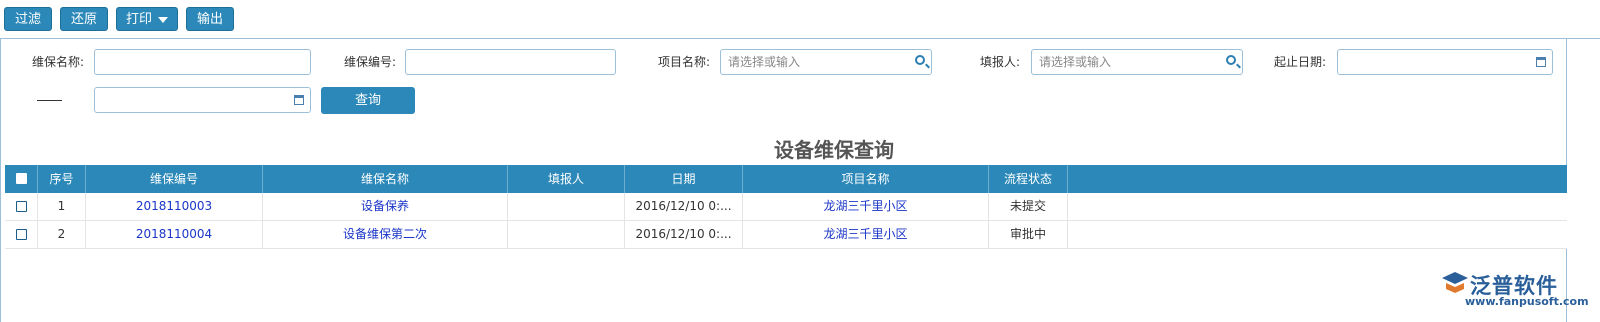  Describe the element at coordinates (510, 62) in the screenshot. I see `maint-no-input` at that location.